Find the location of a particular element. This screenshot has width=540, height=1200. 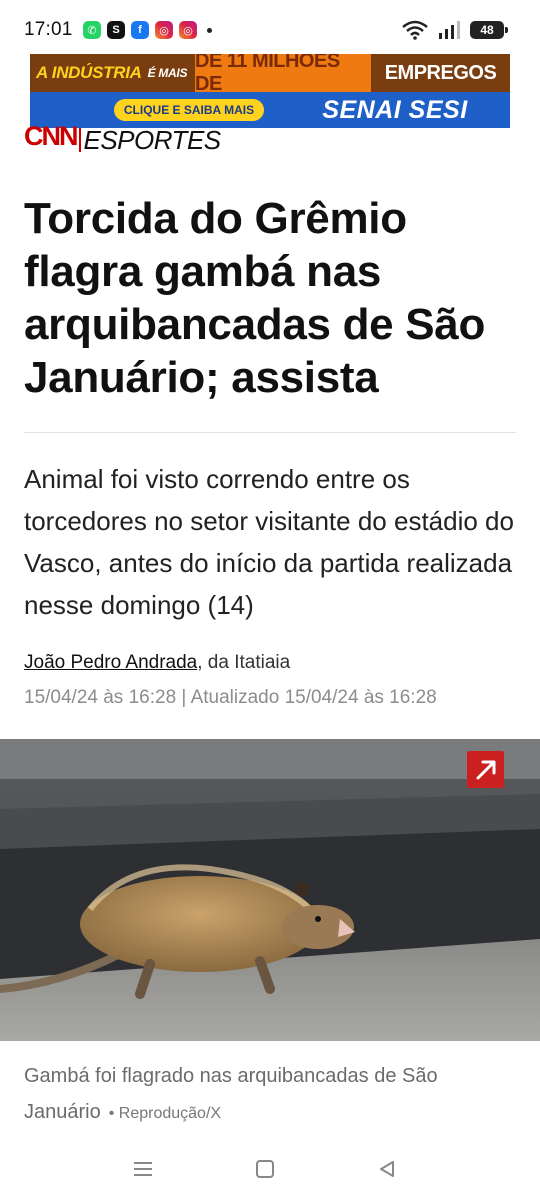

arrow-up-right-icon is located at coordinates (485, 769).